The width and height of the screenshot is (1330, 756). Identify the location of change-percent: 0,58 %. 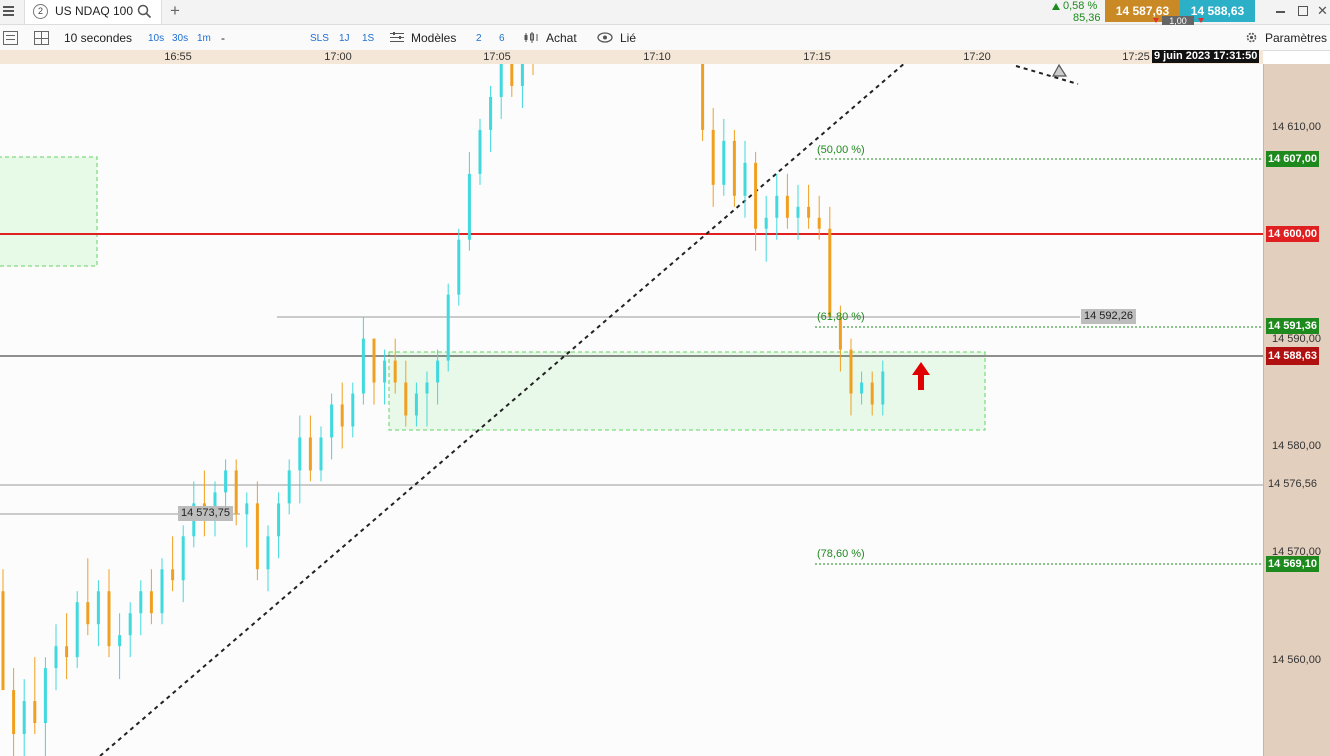
(1080, 6).